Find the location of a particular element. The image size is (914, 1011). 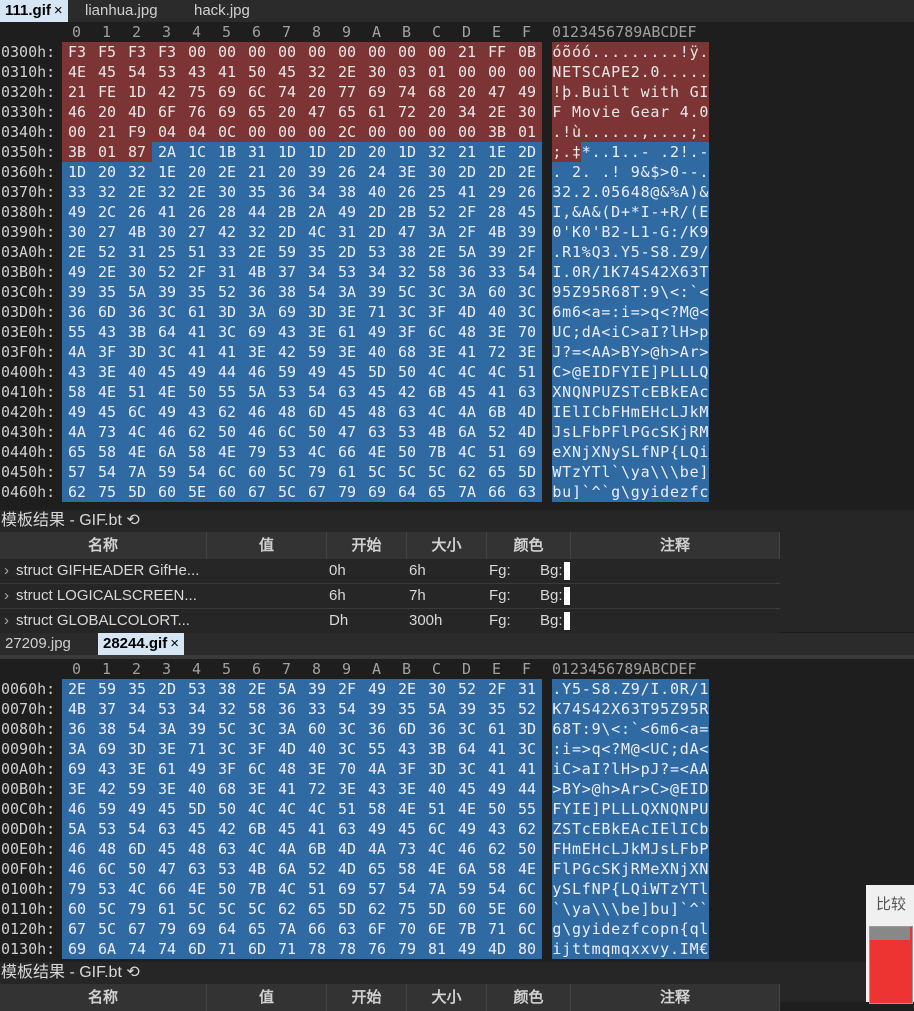

hex-byte: 00 is located at coordinates (377, 132).